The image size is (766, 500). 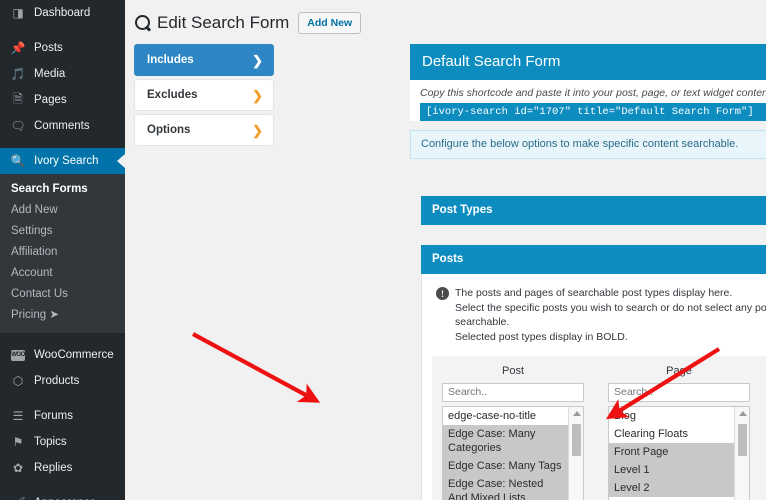 I want to click on page-list-scrollbar, so click(x=741, y=453).